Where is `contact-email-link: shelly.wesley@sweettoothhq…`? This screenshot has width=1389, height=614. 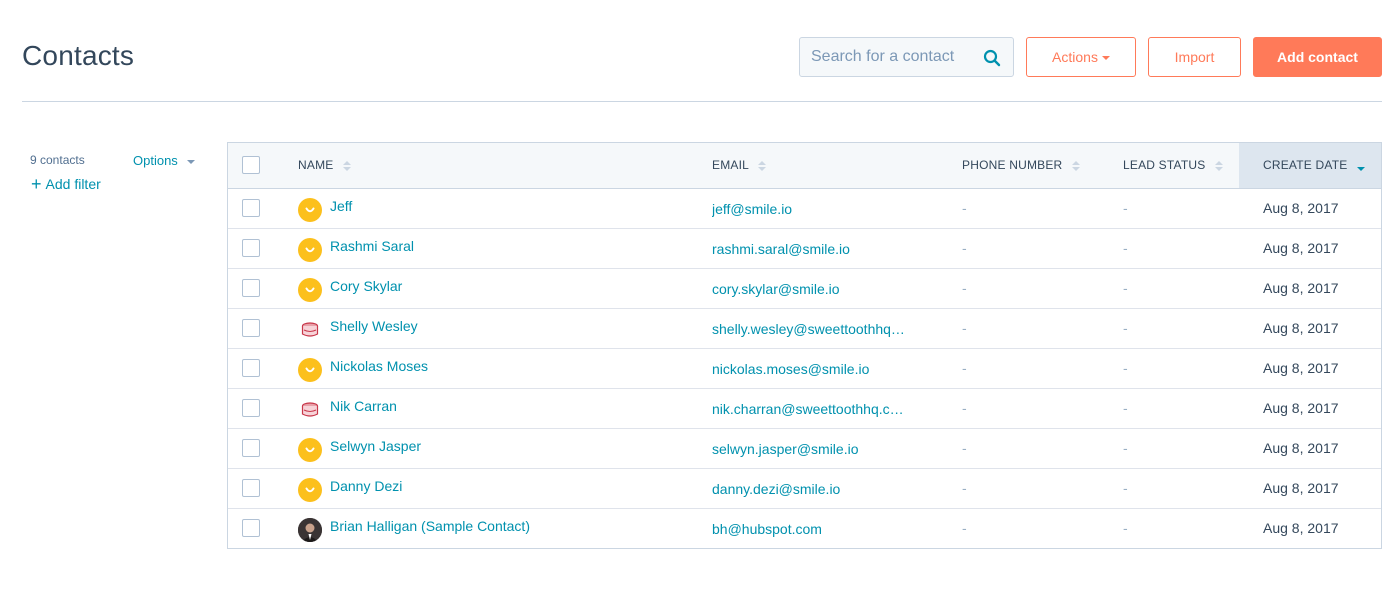
contact-email-link: shelly.wesley@sweettoothhq… is located at coordinates (808, 329).